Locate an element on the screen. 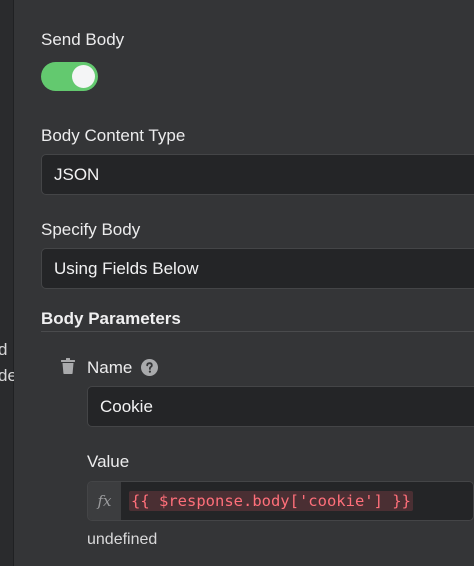  toggle-knob is located at coordinates (83, 76).